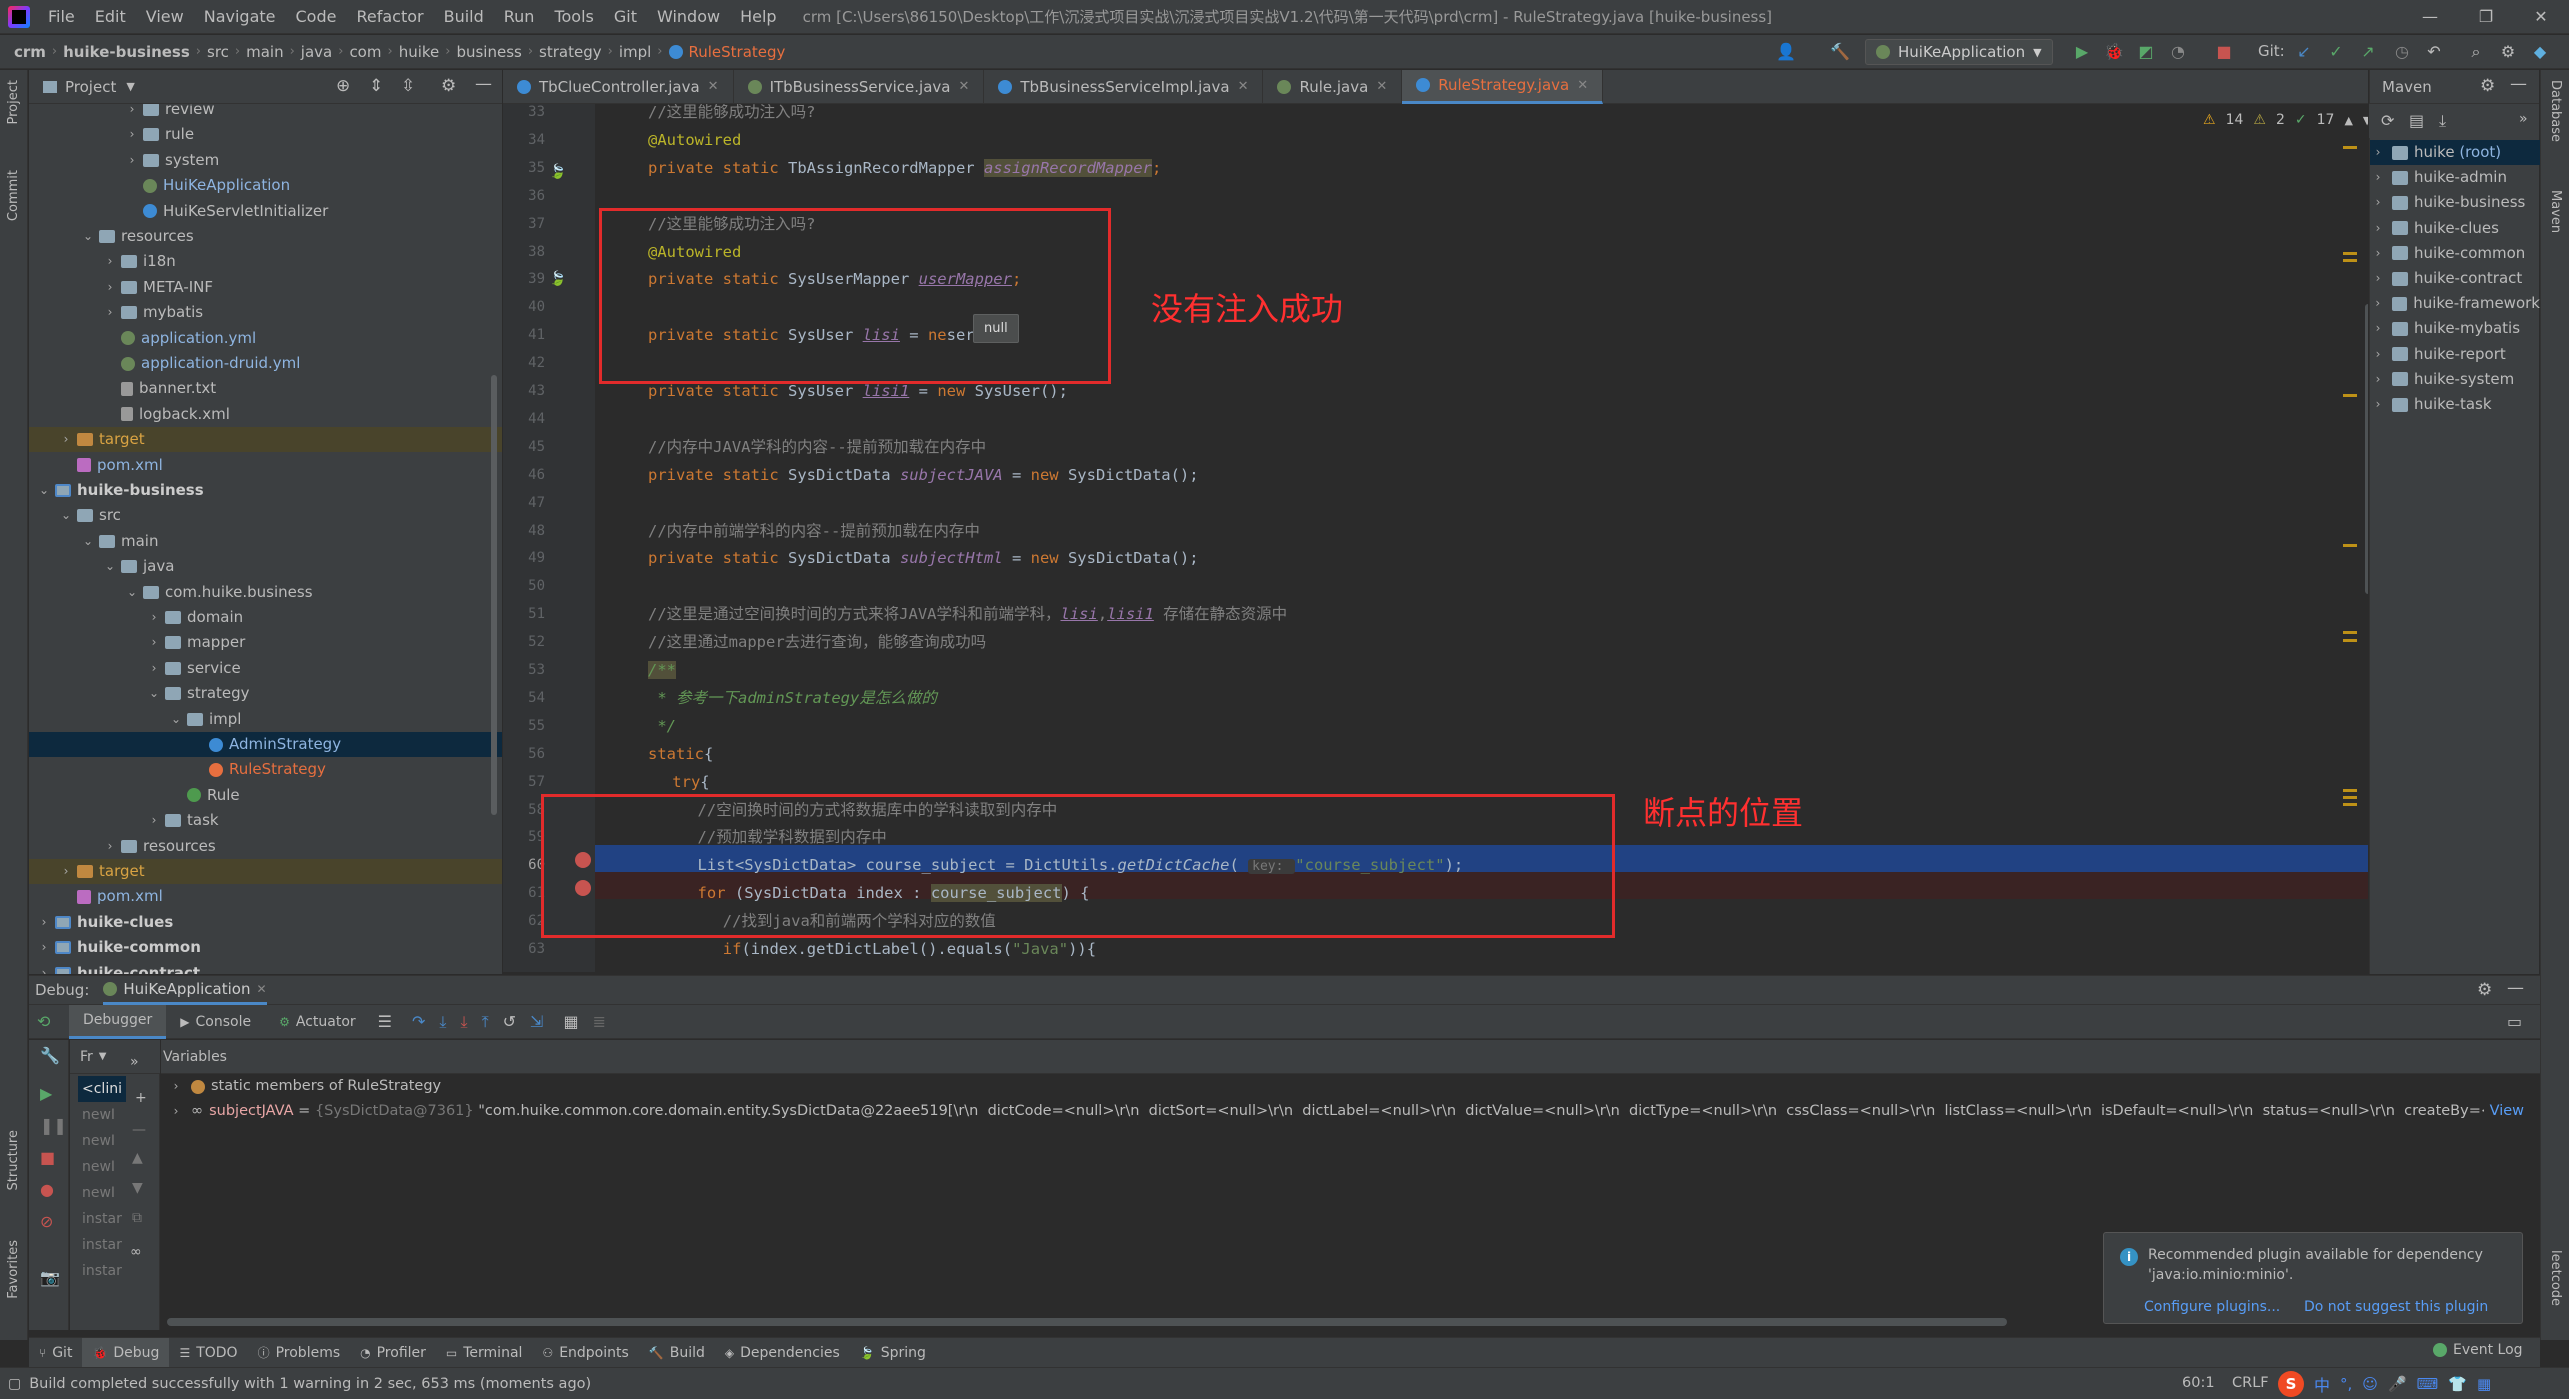 The height and width of the screenshot is (1399, 2569). Describe the element at coordinates (13, 1160) in the screenshot. I see `structure-tool-button: Structure` at that location.